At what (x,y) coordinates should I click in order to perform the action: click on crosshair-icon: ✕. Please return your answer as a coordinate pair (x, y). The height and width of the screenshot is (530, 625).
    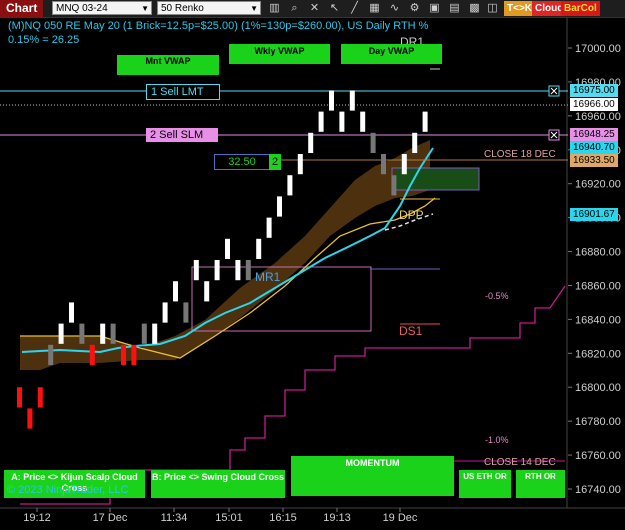
    Looking at the image, I should click on (314, 8).